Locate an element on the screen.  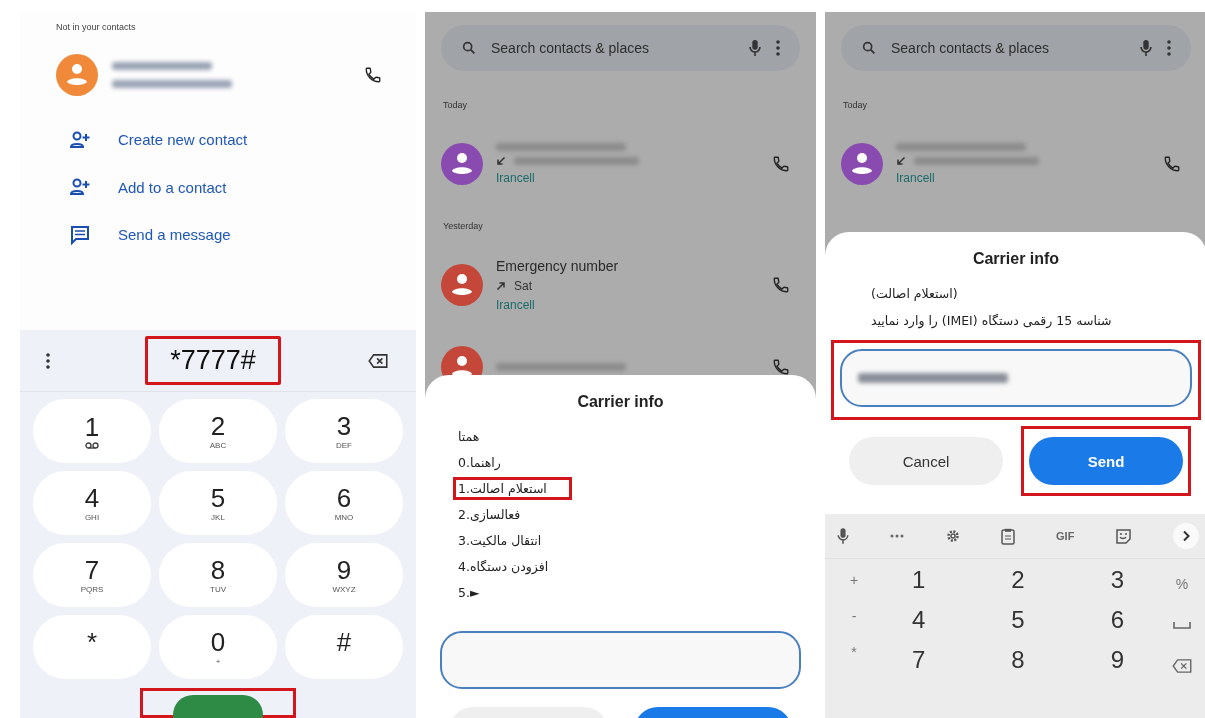
keyboard-key: + is located at coordinates (854, 580).